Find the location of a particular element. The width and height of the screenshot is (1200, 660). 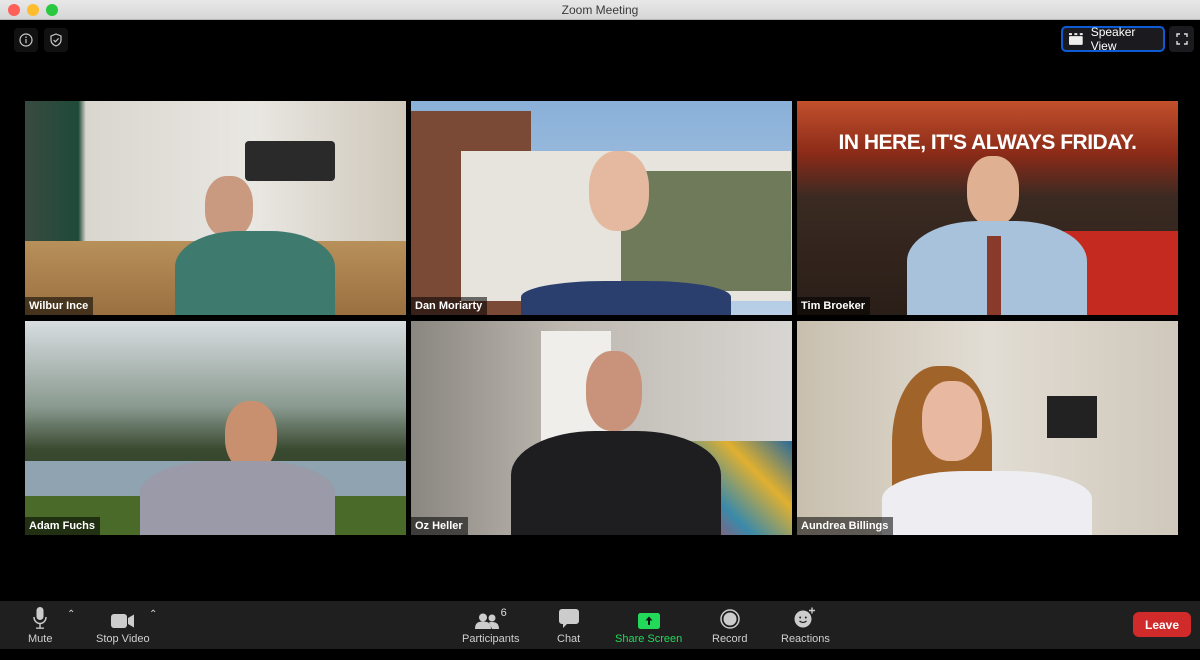

security-button is located at coordinates (56, 40).